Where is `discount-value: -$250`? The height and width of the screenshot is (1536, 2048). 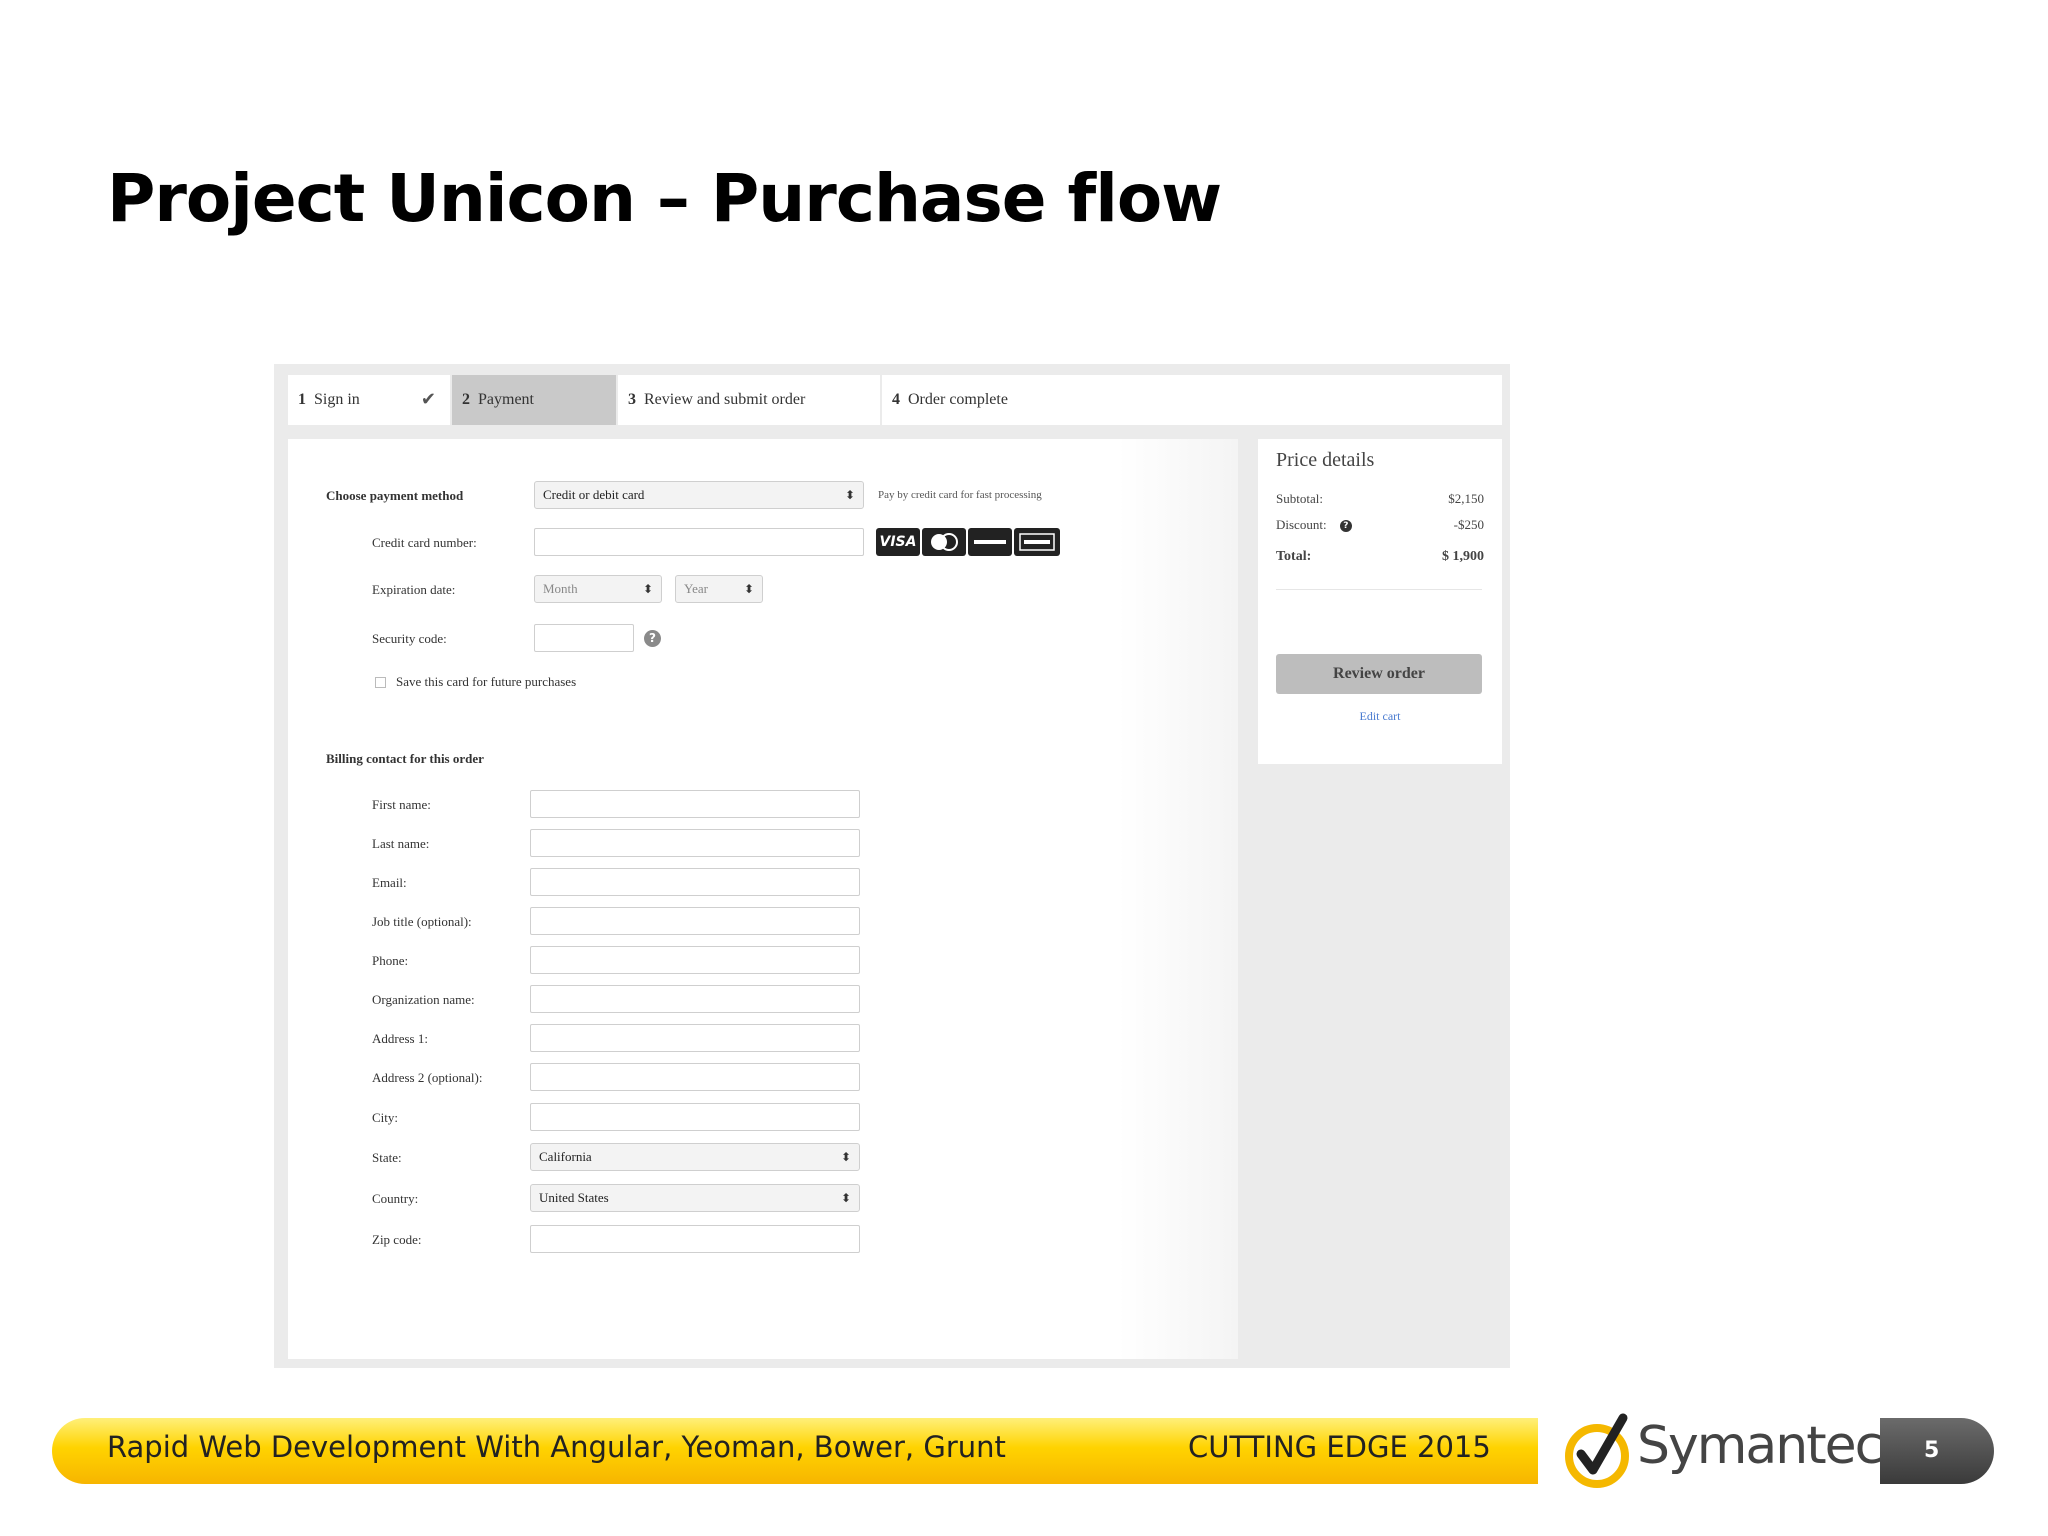 discount-value: -$250 is located at coordinates (1468, 524).